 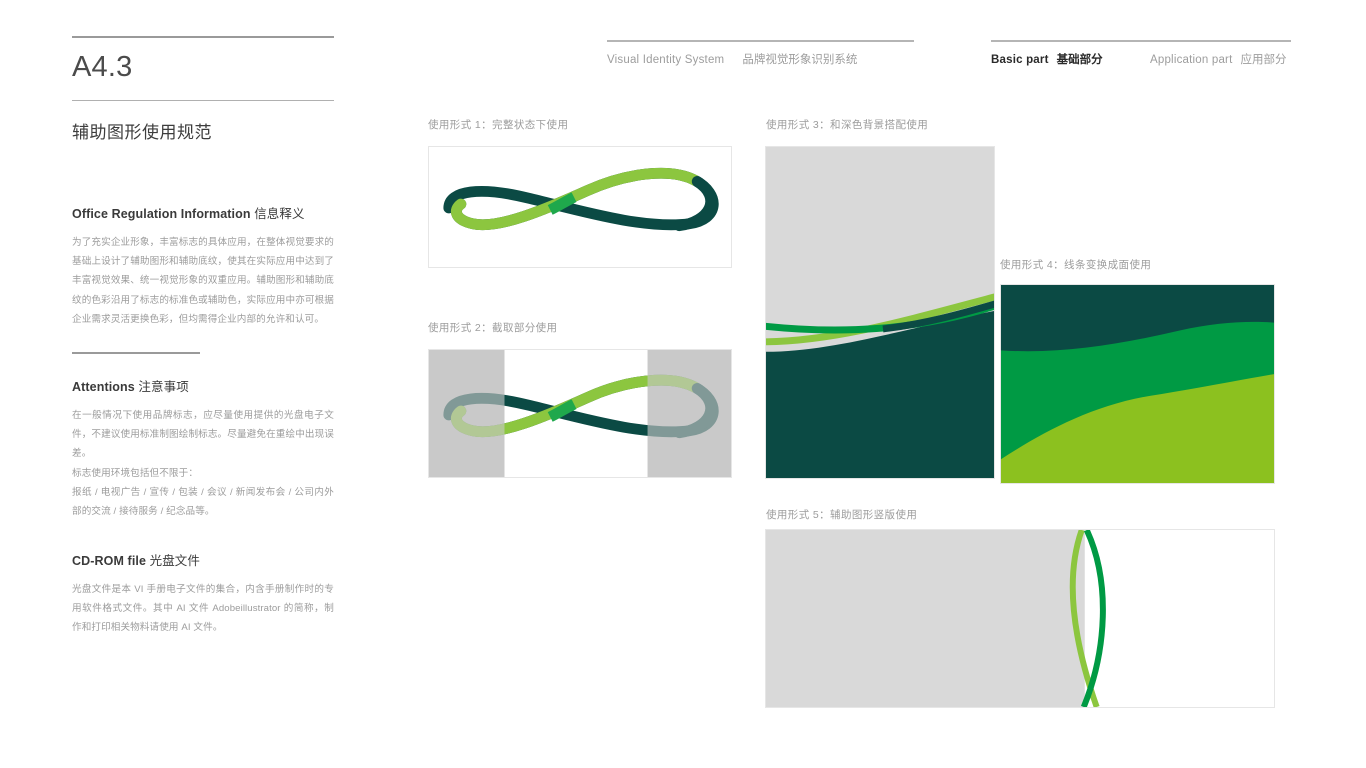 I want to click on page-code-bottom-rule, so click(x=203, y=100).